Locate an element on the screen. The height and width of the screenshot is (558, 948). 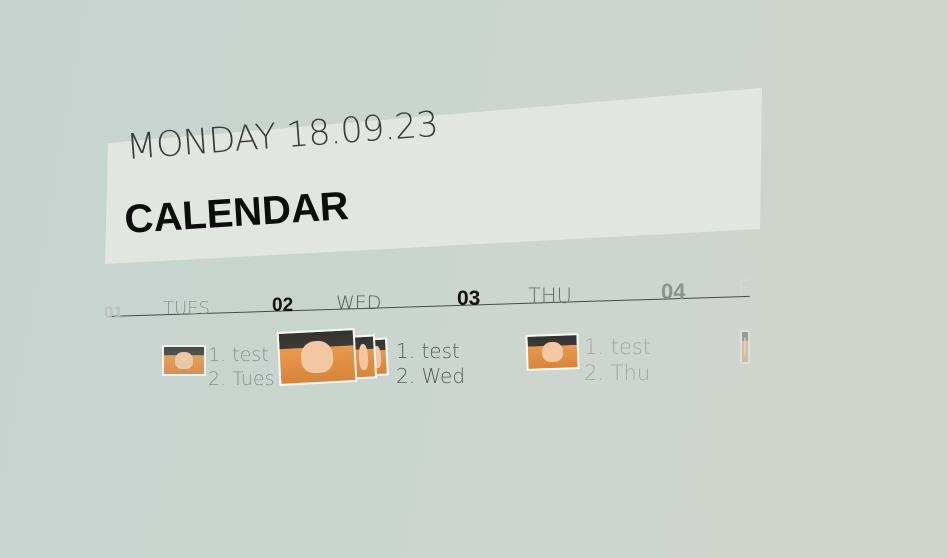
event-item: 2. Tues is located at coordinates (241, 378).